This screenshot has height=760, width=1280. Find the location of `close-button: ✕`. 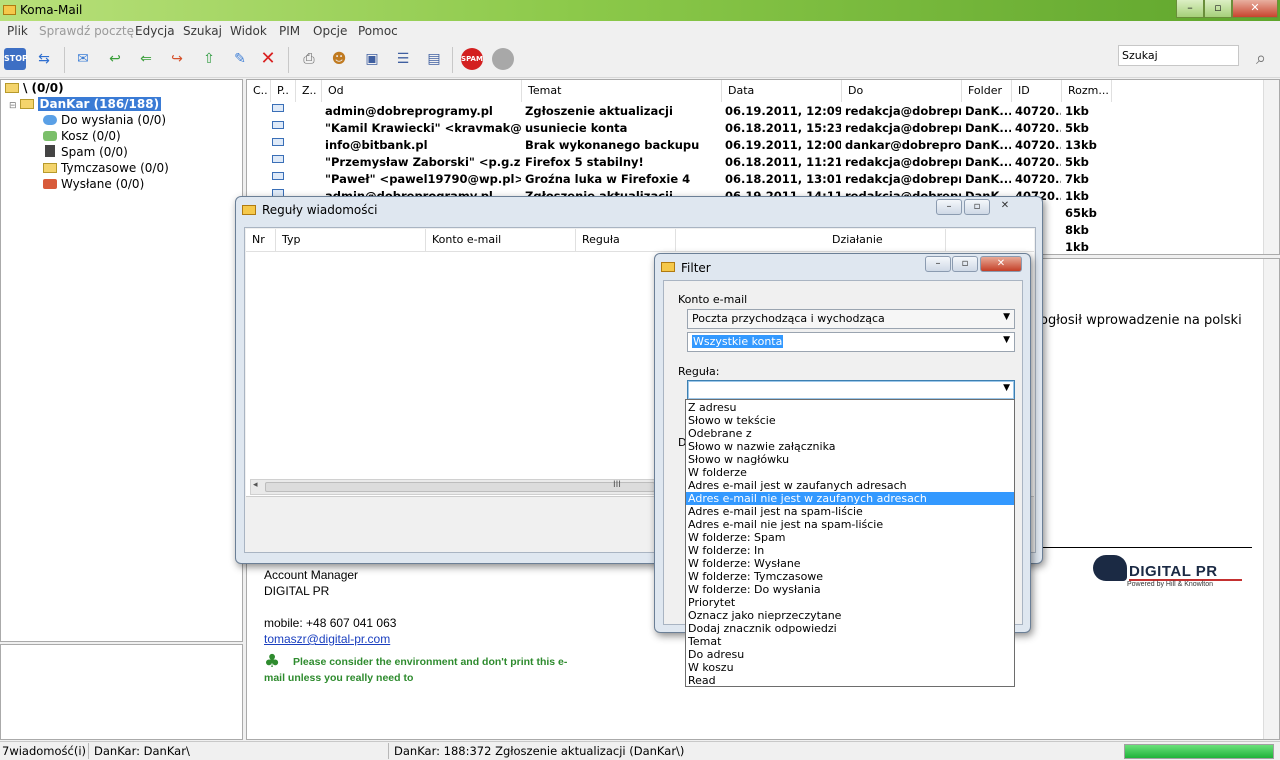

close-button: ✕ is located at coordinates (1255, 9).